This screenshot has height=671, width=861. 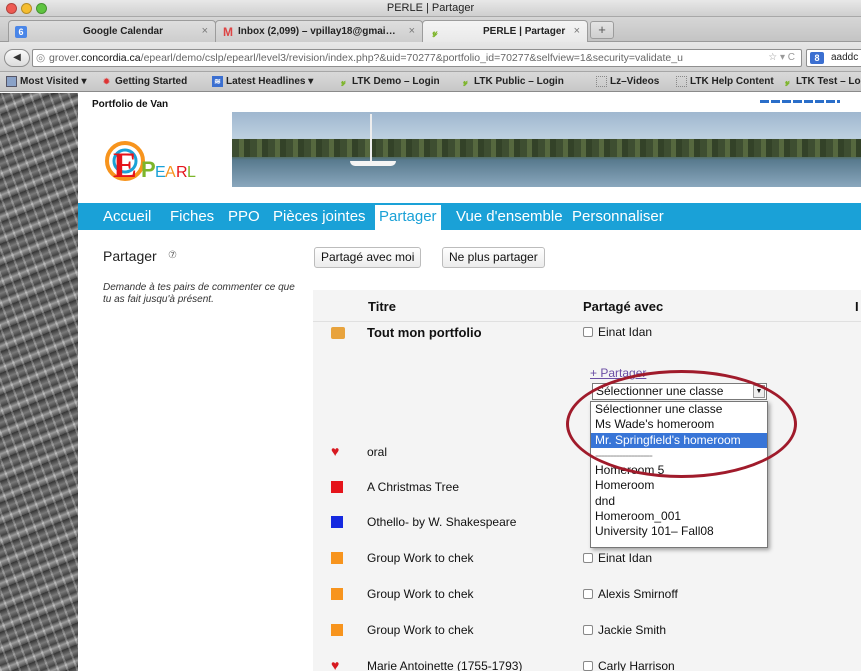 I want to click on tab-perle-partager: 𝓎 PERLE | Partager ×, so click(x=505, y=31).